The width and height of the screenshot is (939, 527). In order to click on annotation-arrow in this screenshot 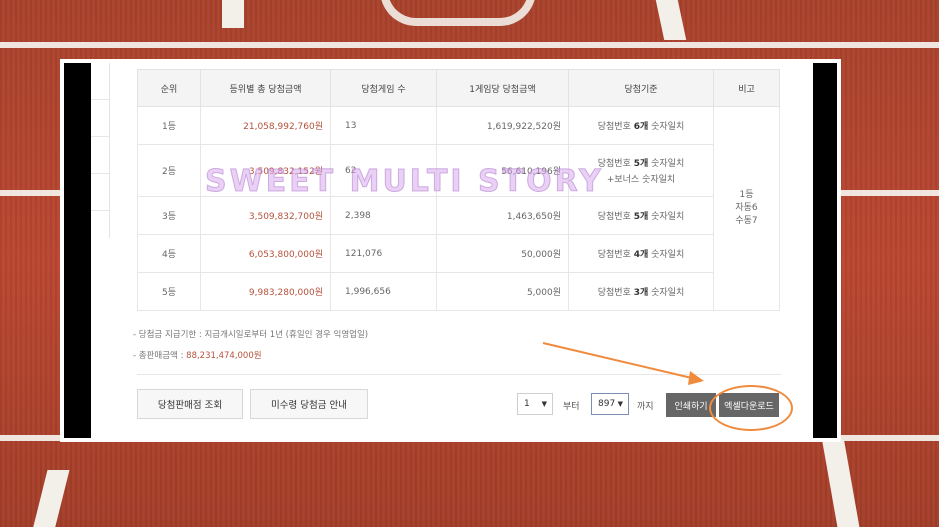, I will do `click(623, 363)`.